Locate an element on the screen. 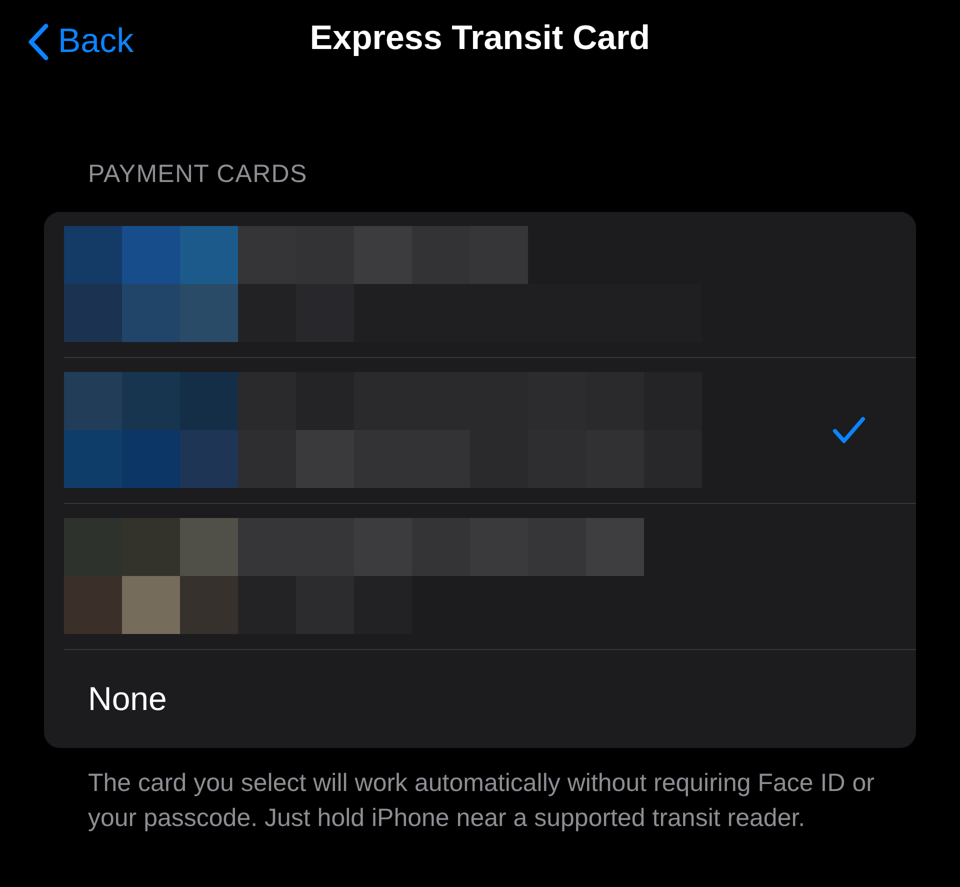  section-header: PAYMENT CARDS is located at coordinates (198, 174).